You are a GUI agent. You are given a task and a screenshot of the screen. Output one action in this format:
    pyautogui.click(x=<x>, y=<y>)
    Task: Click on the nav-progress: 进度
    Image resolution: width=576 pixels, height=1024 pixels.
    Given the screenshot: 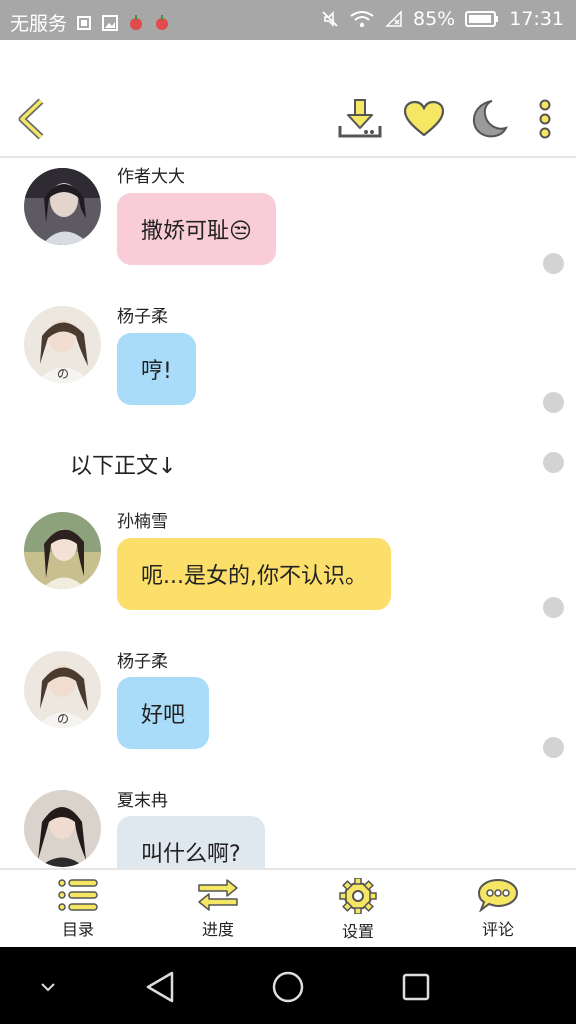 What is the action you would take?
    pyautogui.click(x=218, y=909)
    